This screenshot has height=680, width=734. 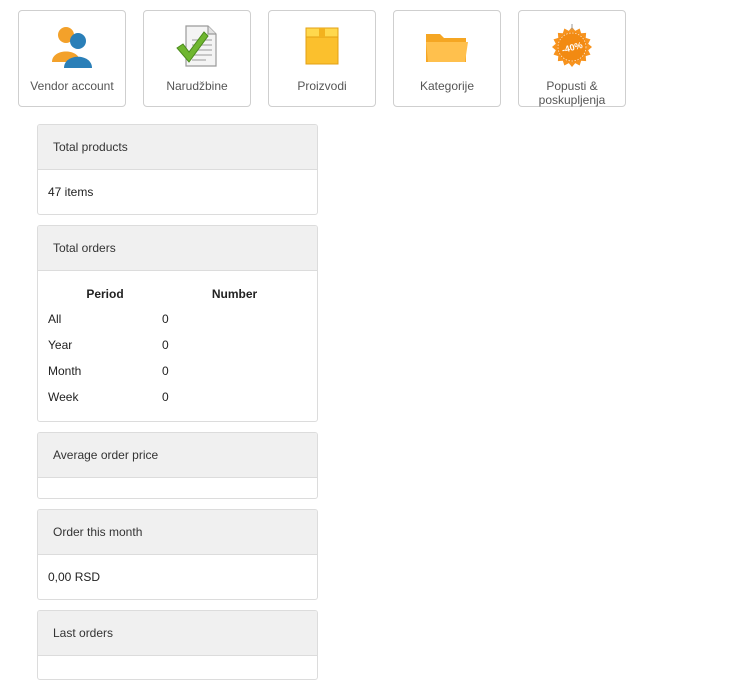 I want to click on tile-proizvodi: Proizvodi, so click(x=322, y=58).